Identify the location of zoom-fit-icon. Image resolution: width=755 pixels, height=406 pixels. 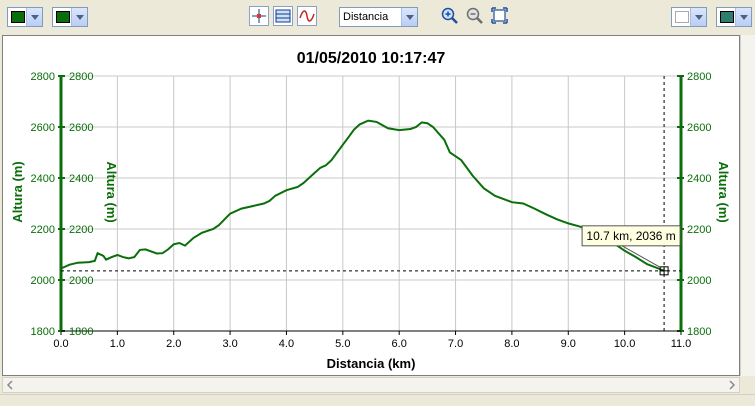
(500, 16).